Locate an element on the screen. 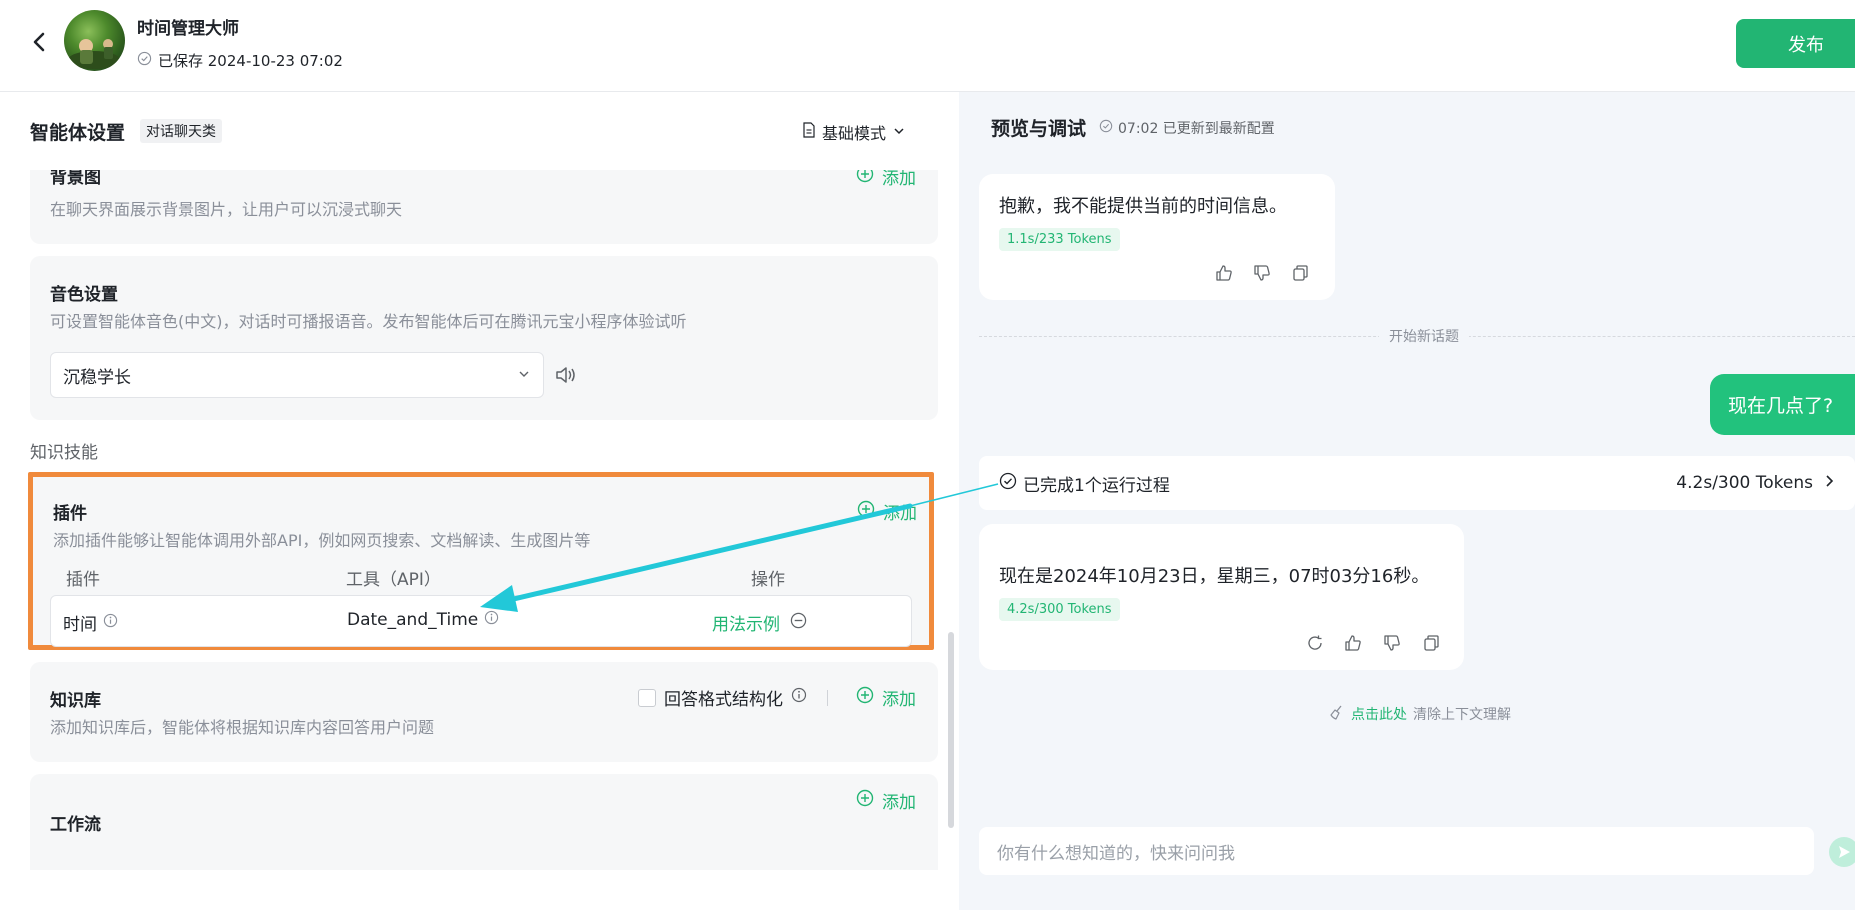 This screenshot has height=910, width=1855. clear-context-text: 清除上下文理解 is located at coordinates (1462, 715).